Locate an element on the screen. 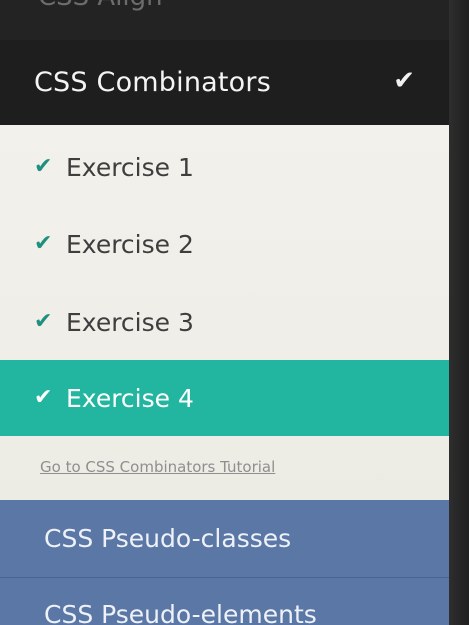 The width and height of the screenshot is (469, 625). tutorial-link: Go to CSS Combinators Tutorial is located at coordinates (157, 467).